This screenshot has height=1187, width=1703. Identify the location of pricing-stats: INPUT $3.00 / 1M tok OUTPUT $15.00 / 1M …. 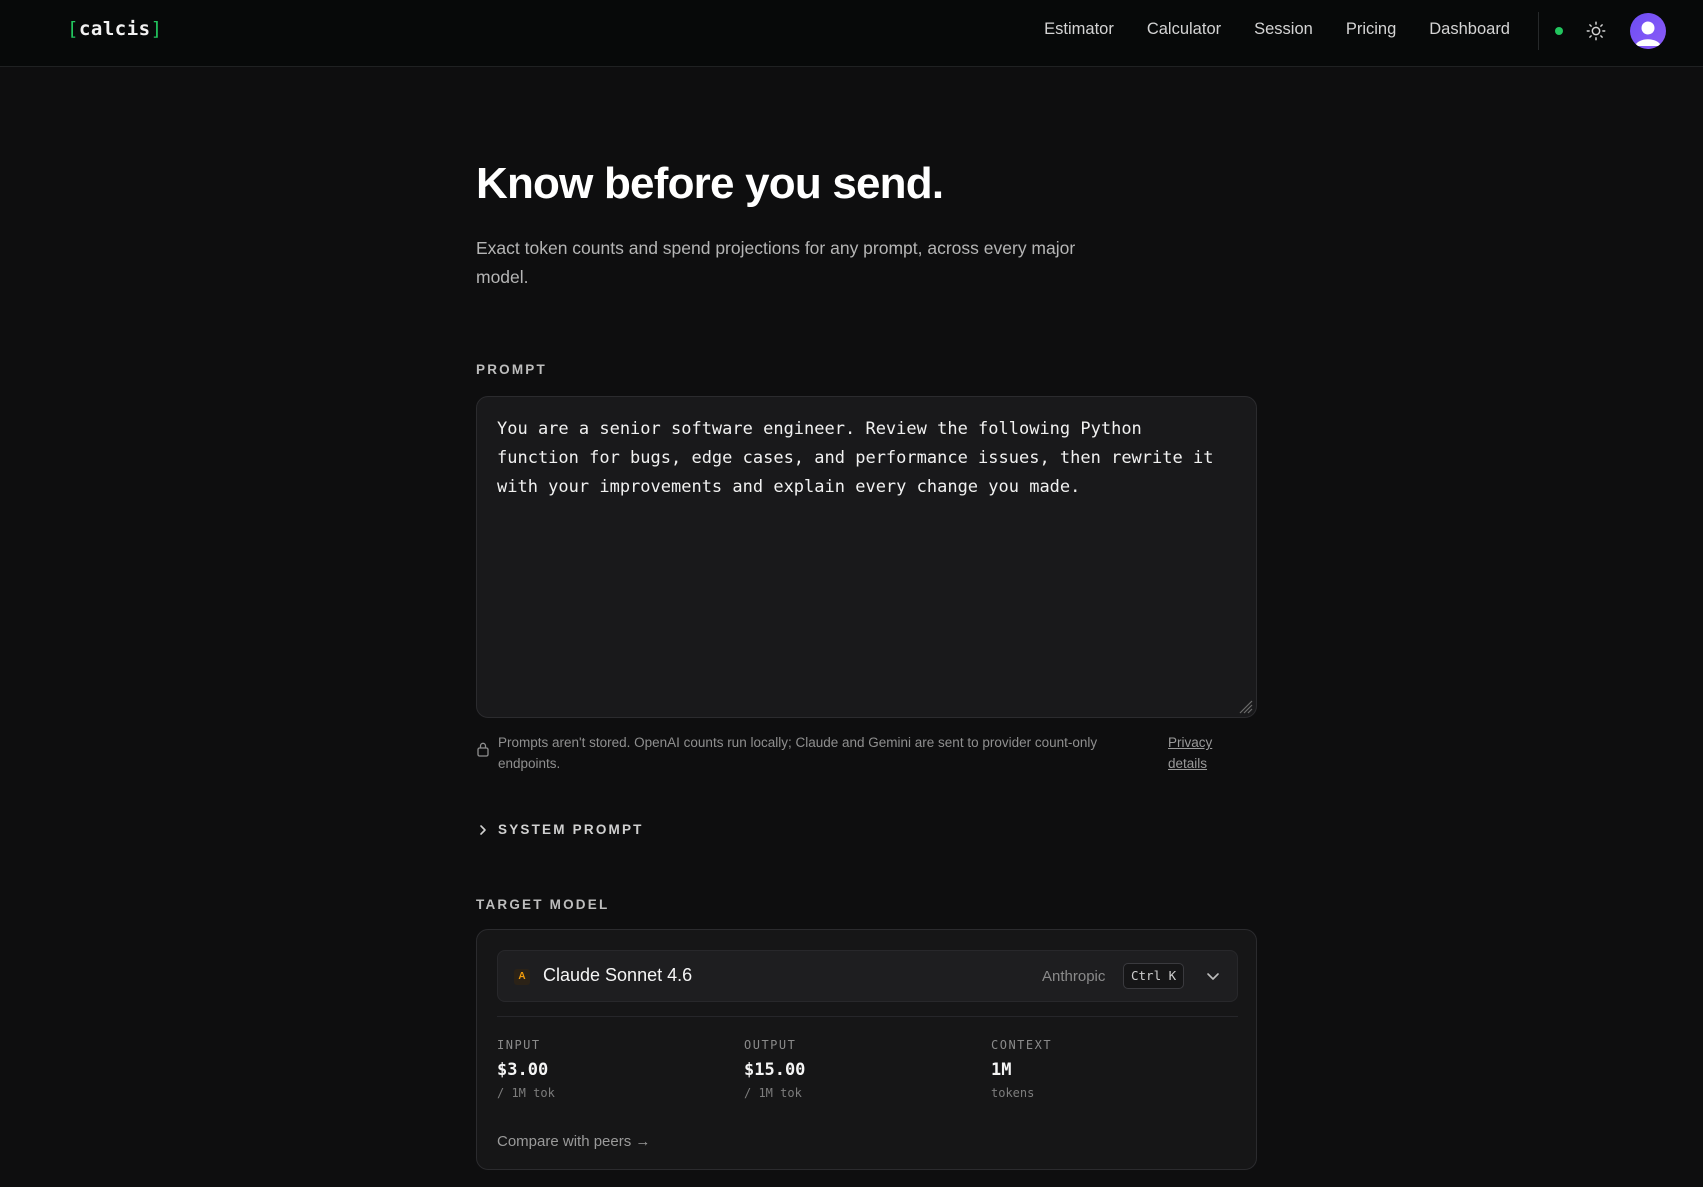
(867, 1069).